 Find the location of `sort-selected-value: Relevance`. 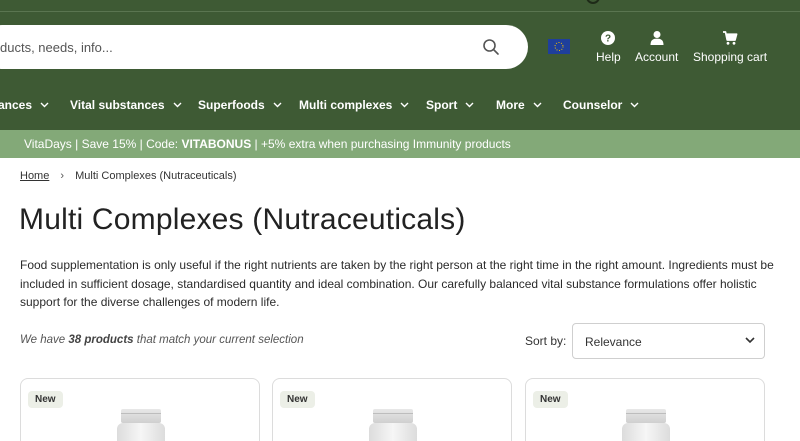

sort-selected-value: Relevance is located at coordinates (613, 342).